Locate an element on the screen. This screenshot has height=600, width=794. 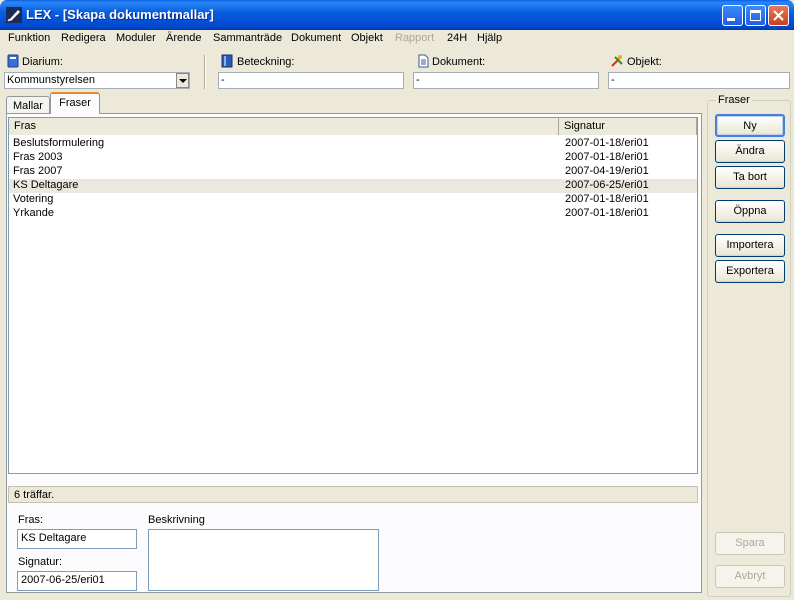
maximize-button is located at coordinates (755, 15).